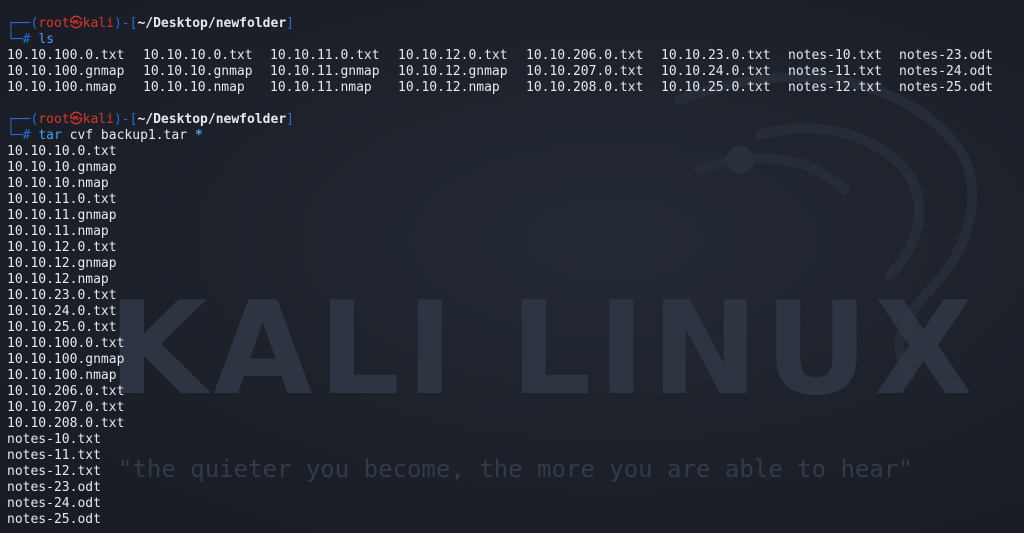  I want to click on tar-entry: 10.10.24.0.txt, so click(62, 311).